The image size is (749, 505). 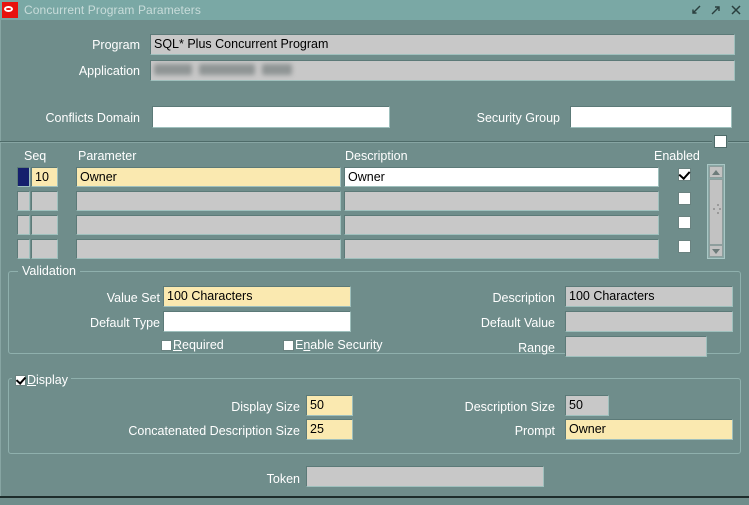 I want to click on window-bottom-rule, so click(x=374, y=497).